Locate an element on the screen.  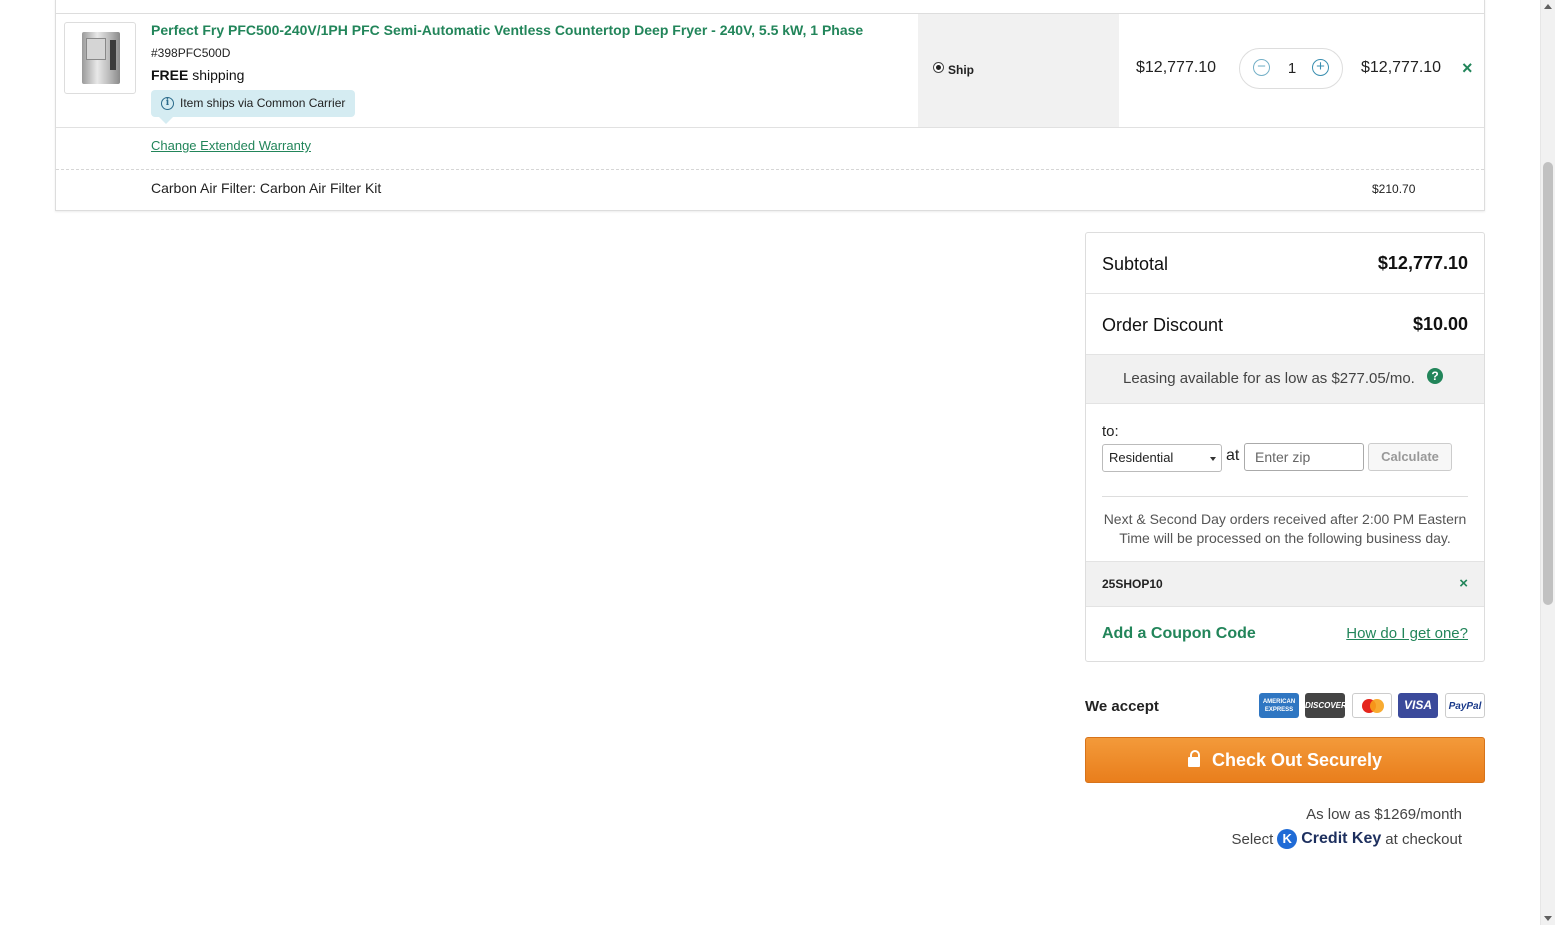
address-type-select: Residential is located at coordinates (1162, 458).